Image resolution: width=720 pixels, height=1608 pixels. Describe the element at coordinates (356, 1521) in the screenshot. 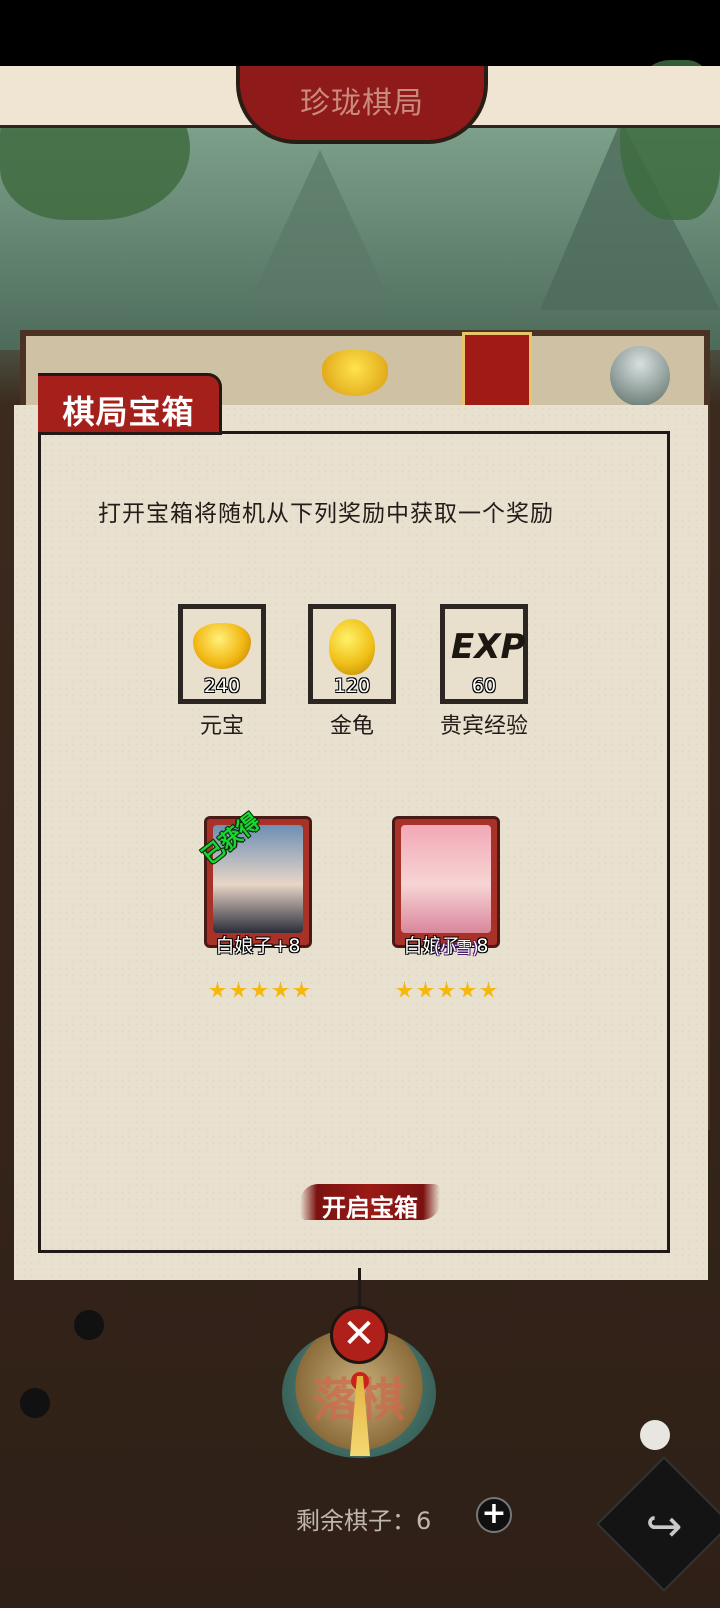

I see `remaining-label: 剩余棋子：` at that location.